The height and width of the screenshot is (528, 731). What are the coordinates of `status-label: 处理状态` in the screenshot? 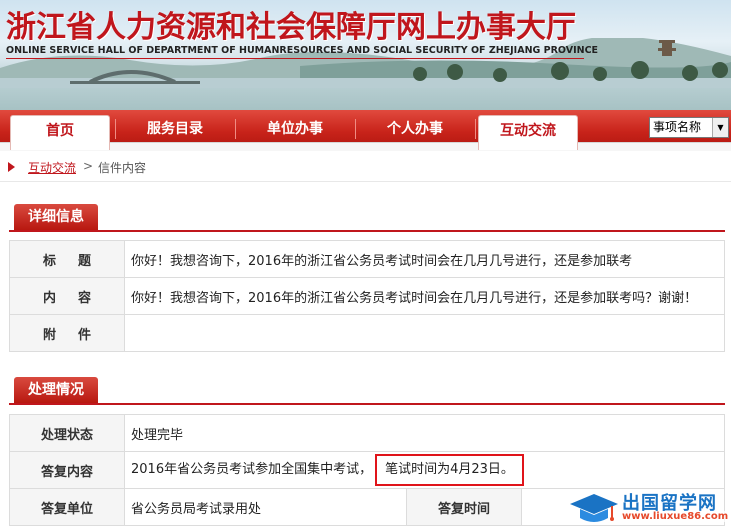 It's located at (67, 433).